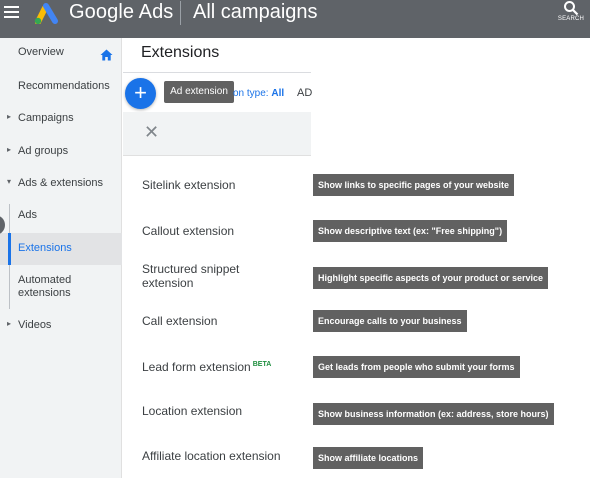 This screenshot has height=478, width=590. What do you see at coordinates (35, 325) in the screenshot?
I see `sidebar-item-label: Videos` at bounding box center [35, 325].